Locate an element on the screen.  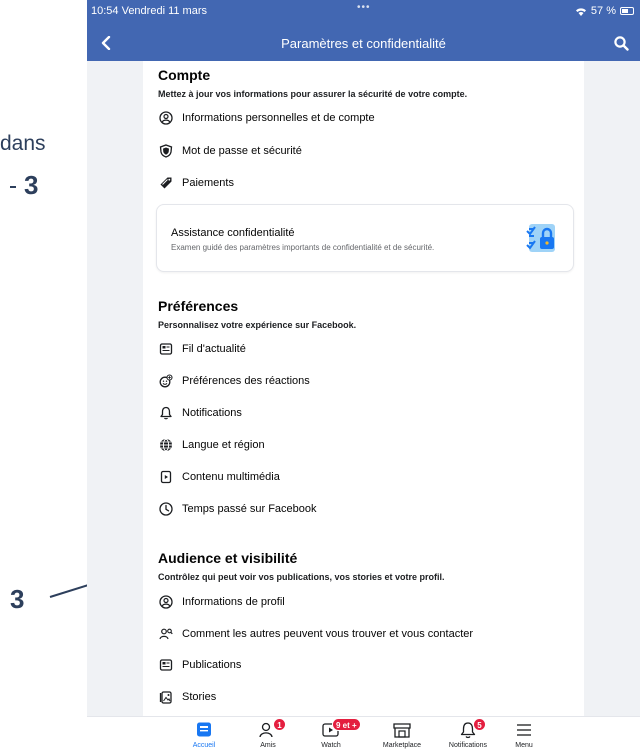
annotation-step-number: 3 is located at coordinates (17, 599).